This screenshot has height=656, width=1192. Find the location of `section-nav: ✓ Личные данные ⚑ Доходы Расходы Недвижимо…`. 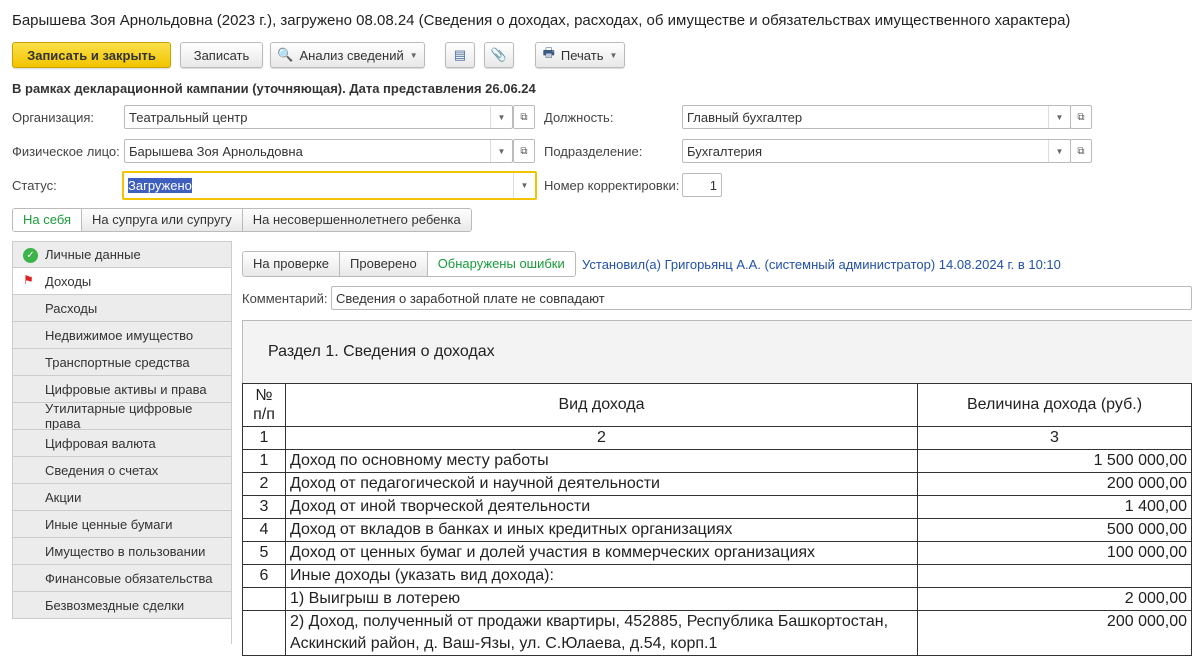

section-nav: ✓ Личные данные ⚑ Доходы Расходы Недвижимо… is located at coordinates (122, 430).